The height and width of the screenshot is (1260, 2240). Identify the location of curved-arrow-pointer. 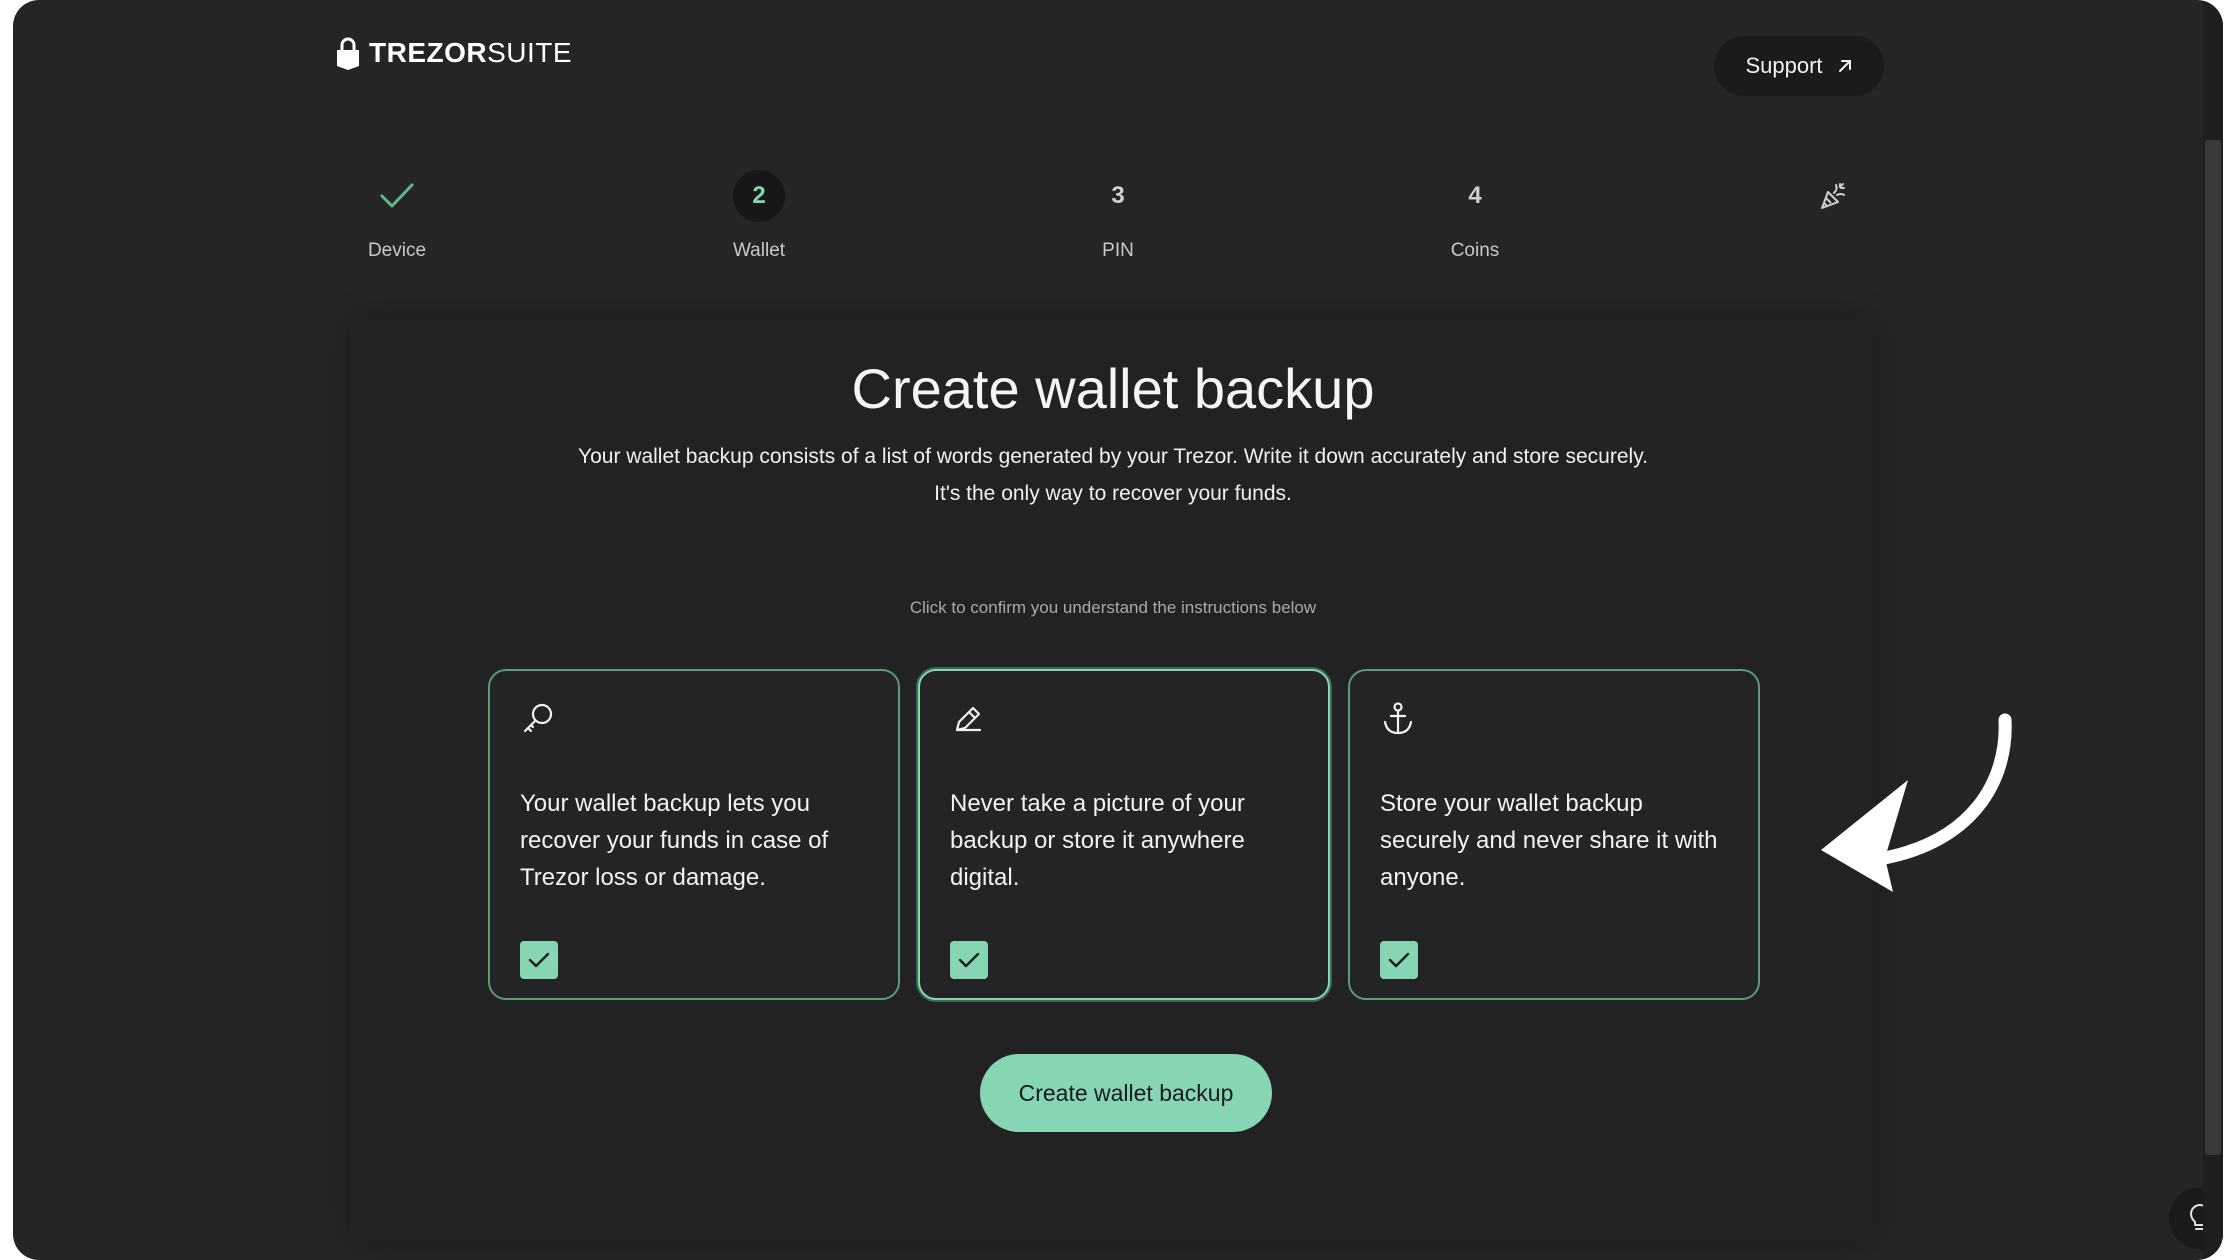
(1916, 802).